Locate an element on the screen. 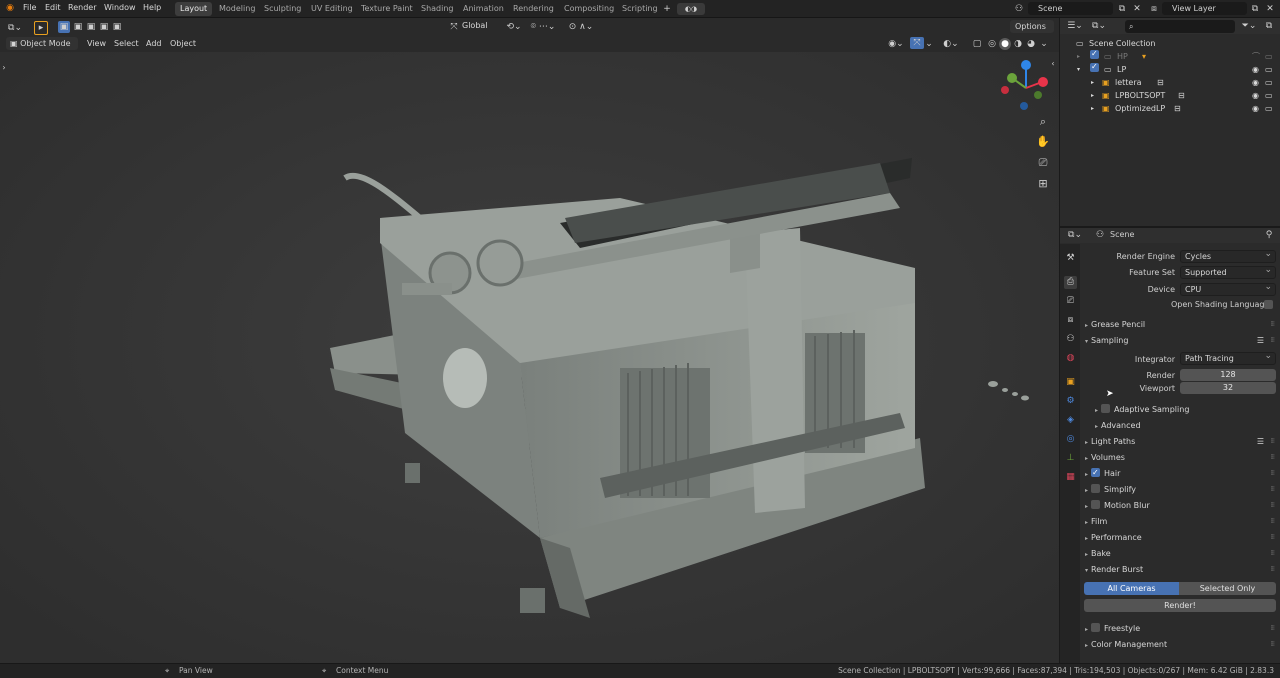 This screenshot has height=678, width=1280. add-workspace-icon: + is located at coordinates (667, 9).